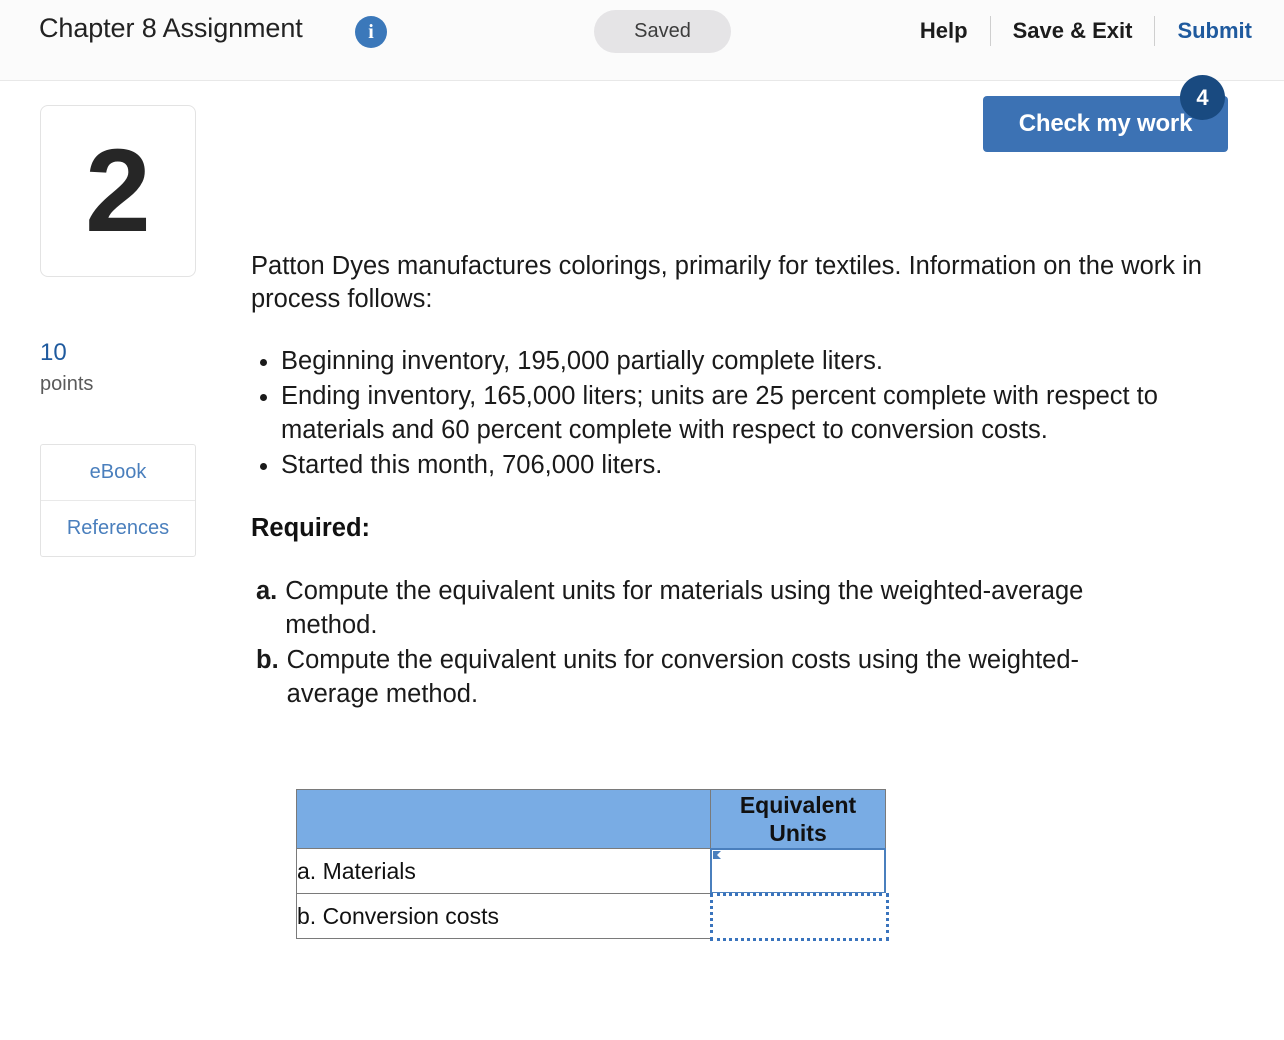  What do you see at coordinates (119, 368) in the screenshot?
I see `points-block: 10 points` at bounding box center [119, 368].